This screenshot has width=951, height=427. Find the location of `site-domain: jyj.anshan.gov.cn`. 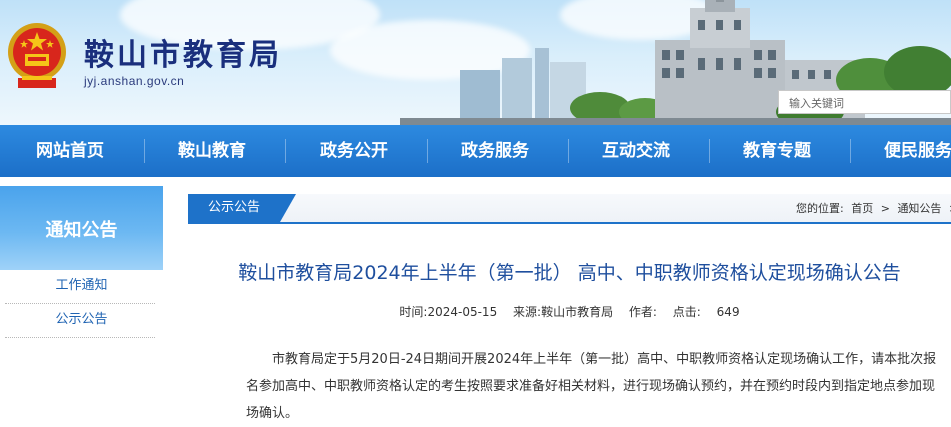

site-domain: jyj.anshan.gov.cn is located at coordinates (134, 81).